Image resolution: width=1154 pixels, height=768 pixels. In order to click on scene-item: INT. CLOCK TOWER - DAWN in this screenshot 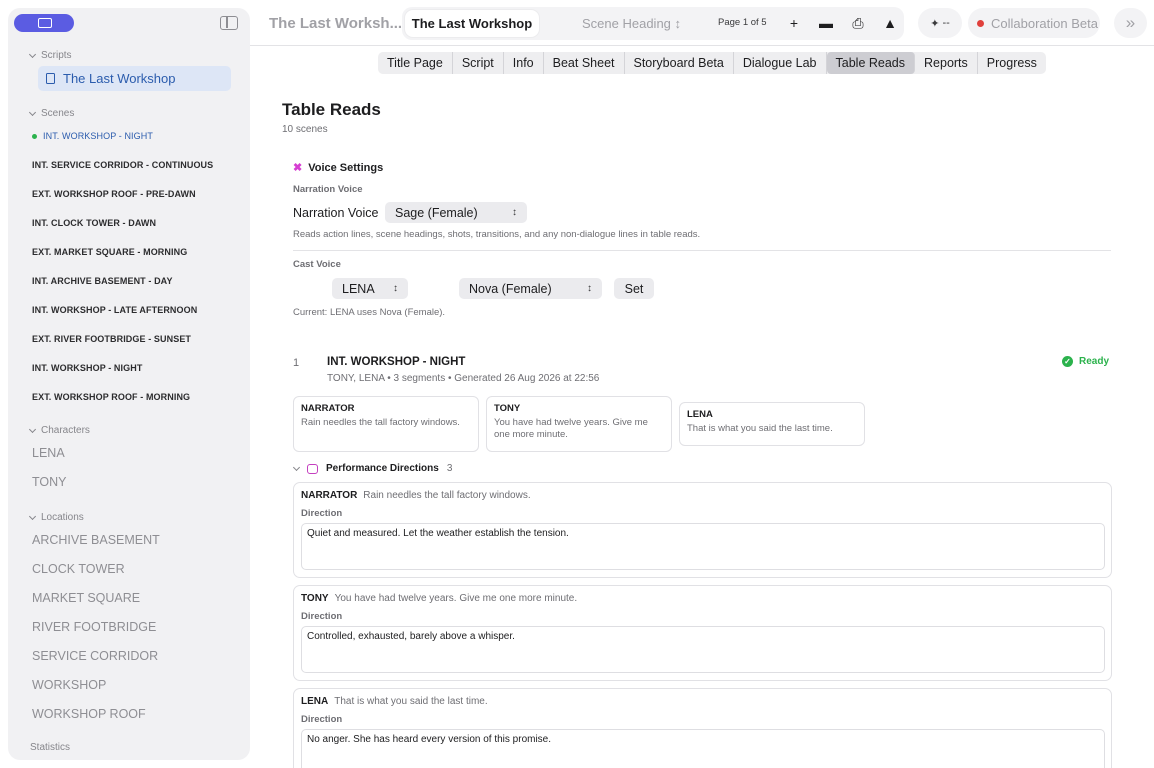, I will do `click(94, 223)`.